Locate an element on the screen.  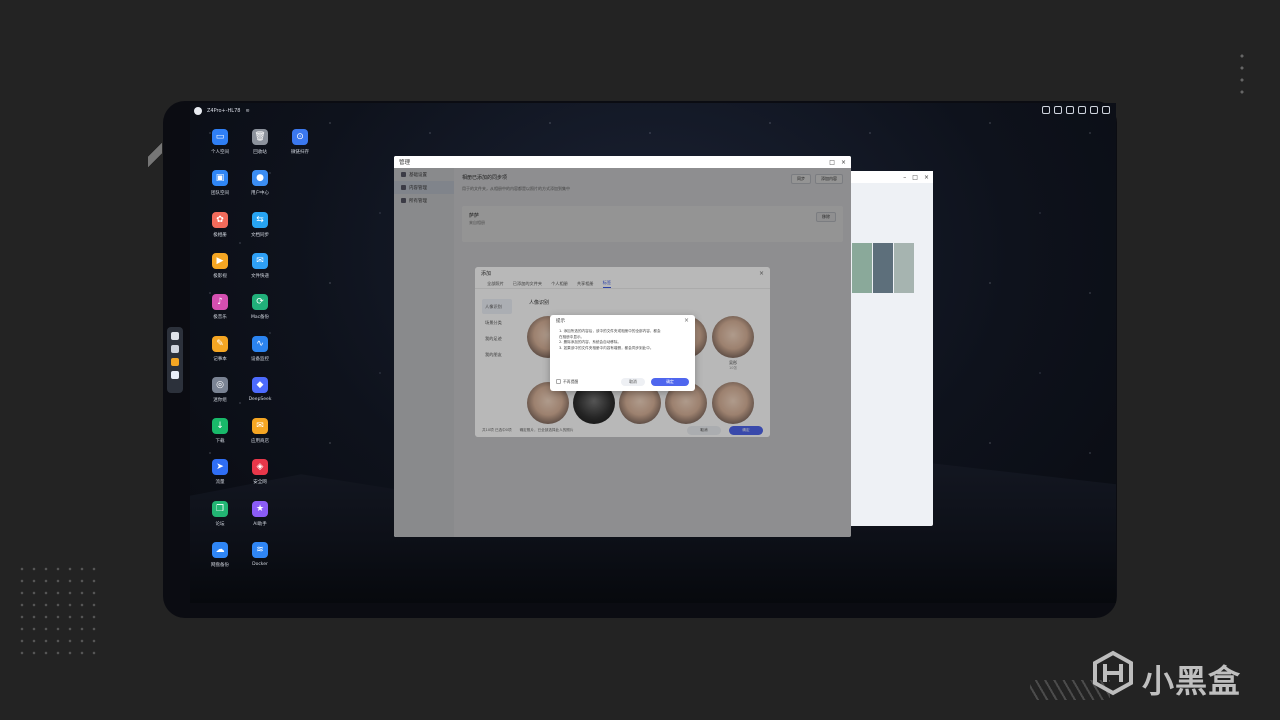
decorative-dots-right is located at coordinates (1242, 75).